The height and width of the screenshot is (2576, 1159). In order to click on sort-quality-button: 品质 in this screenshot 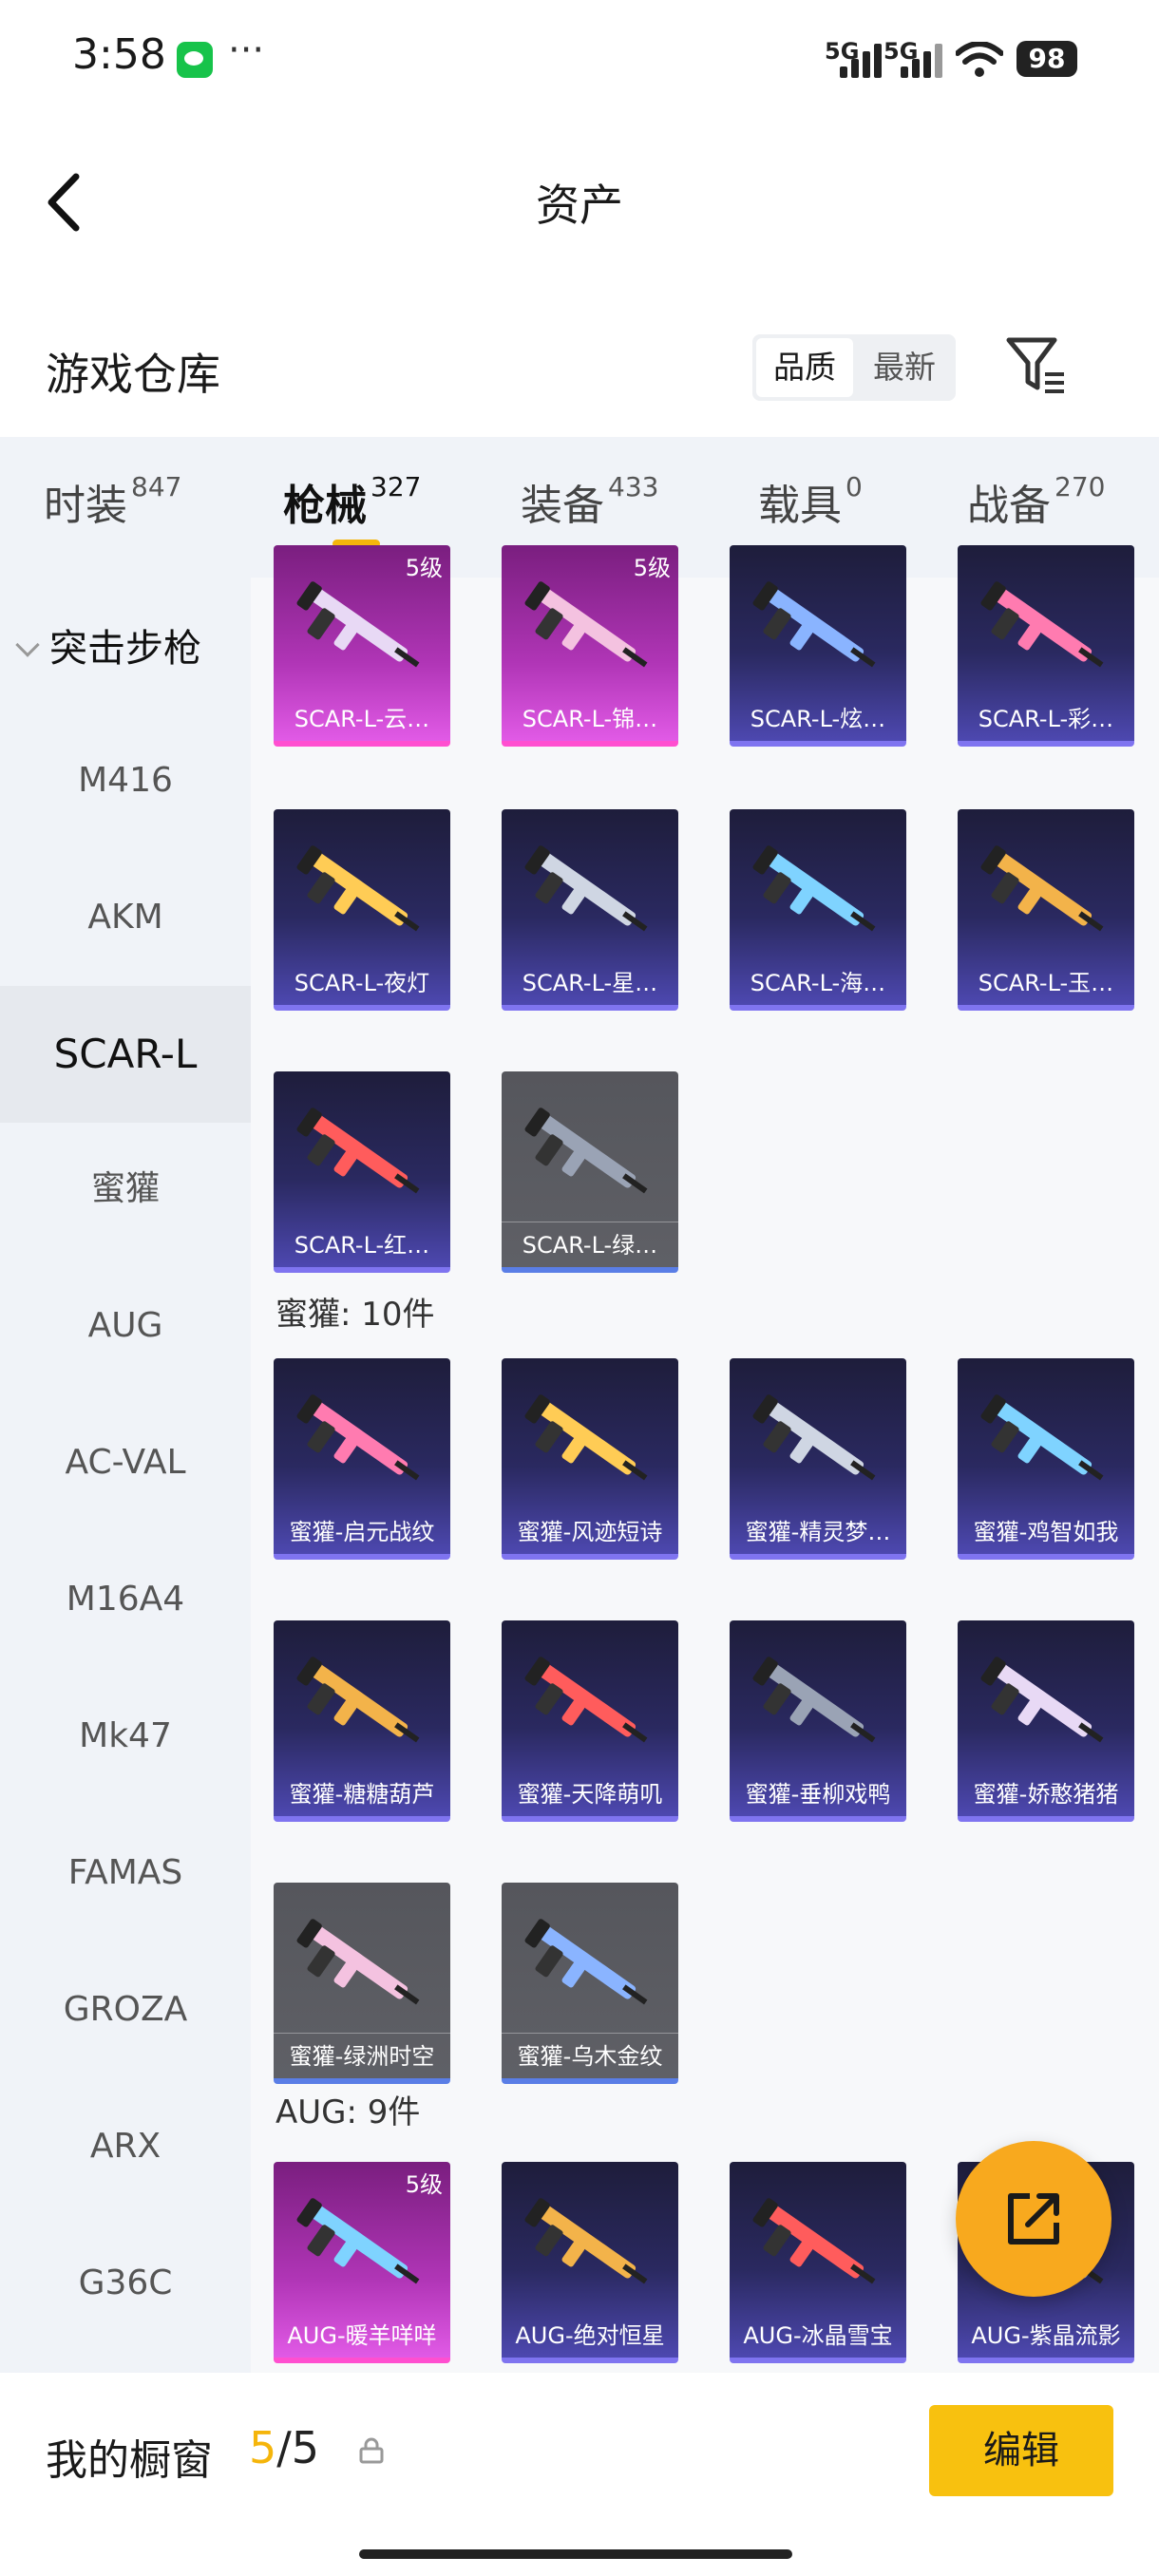, I will do `click(804, 367)`.